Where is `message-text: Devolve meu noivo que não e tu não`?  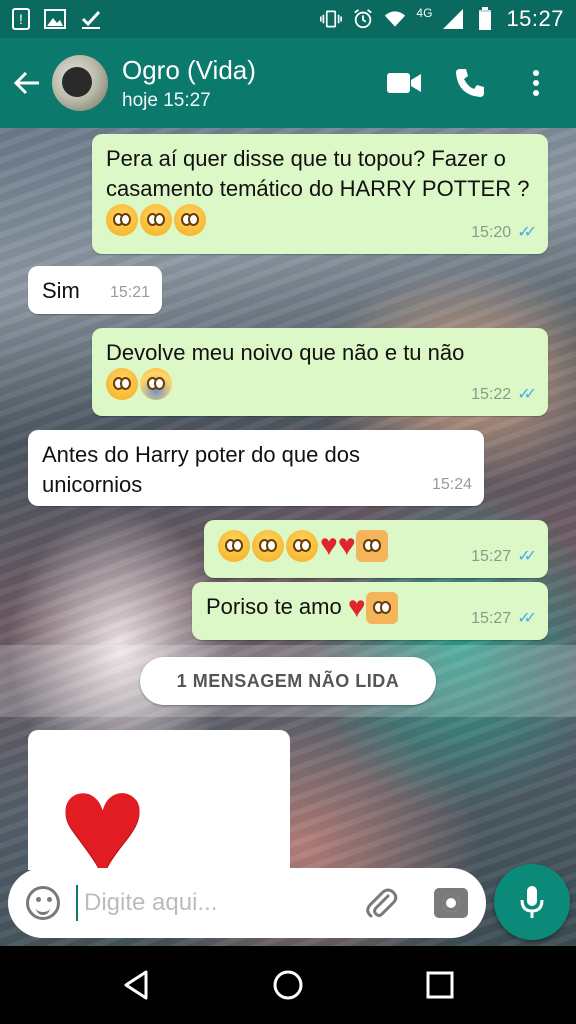 message-text: Devolve meu noivo que não e tu não is located at coordinates (285, 352).